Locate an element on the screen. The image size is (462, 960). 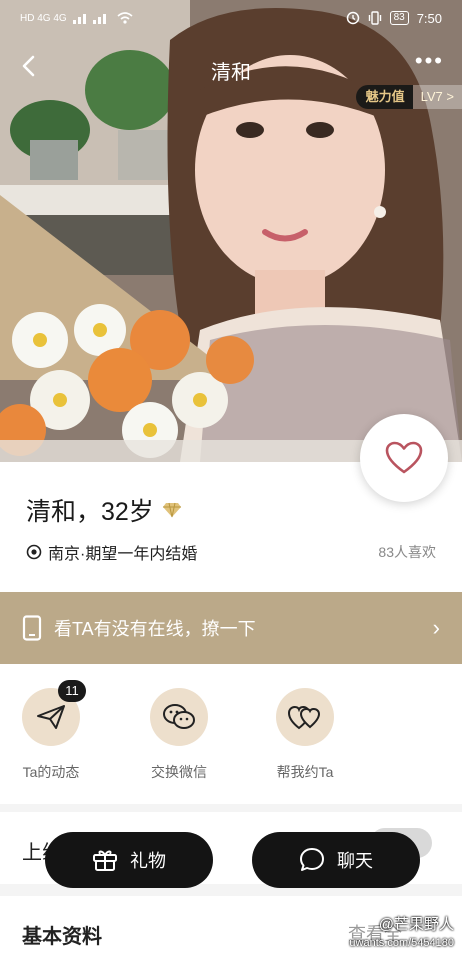
phone-icon is located at coordinates (32, 628).